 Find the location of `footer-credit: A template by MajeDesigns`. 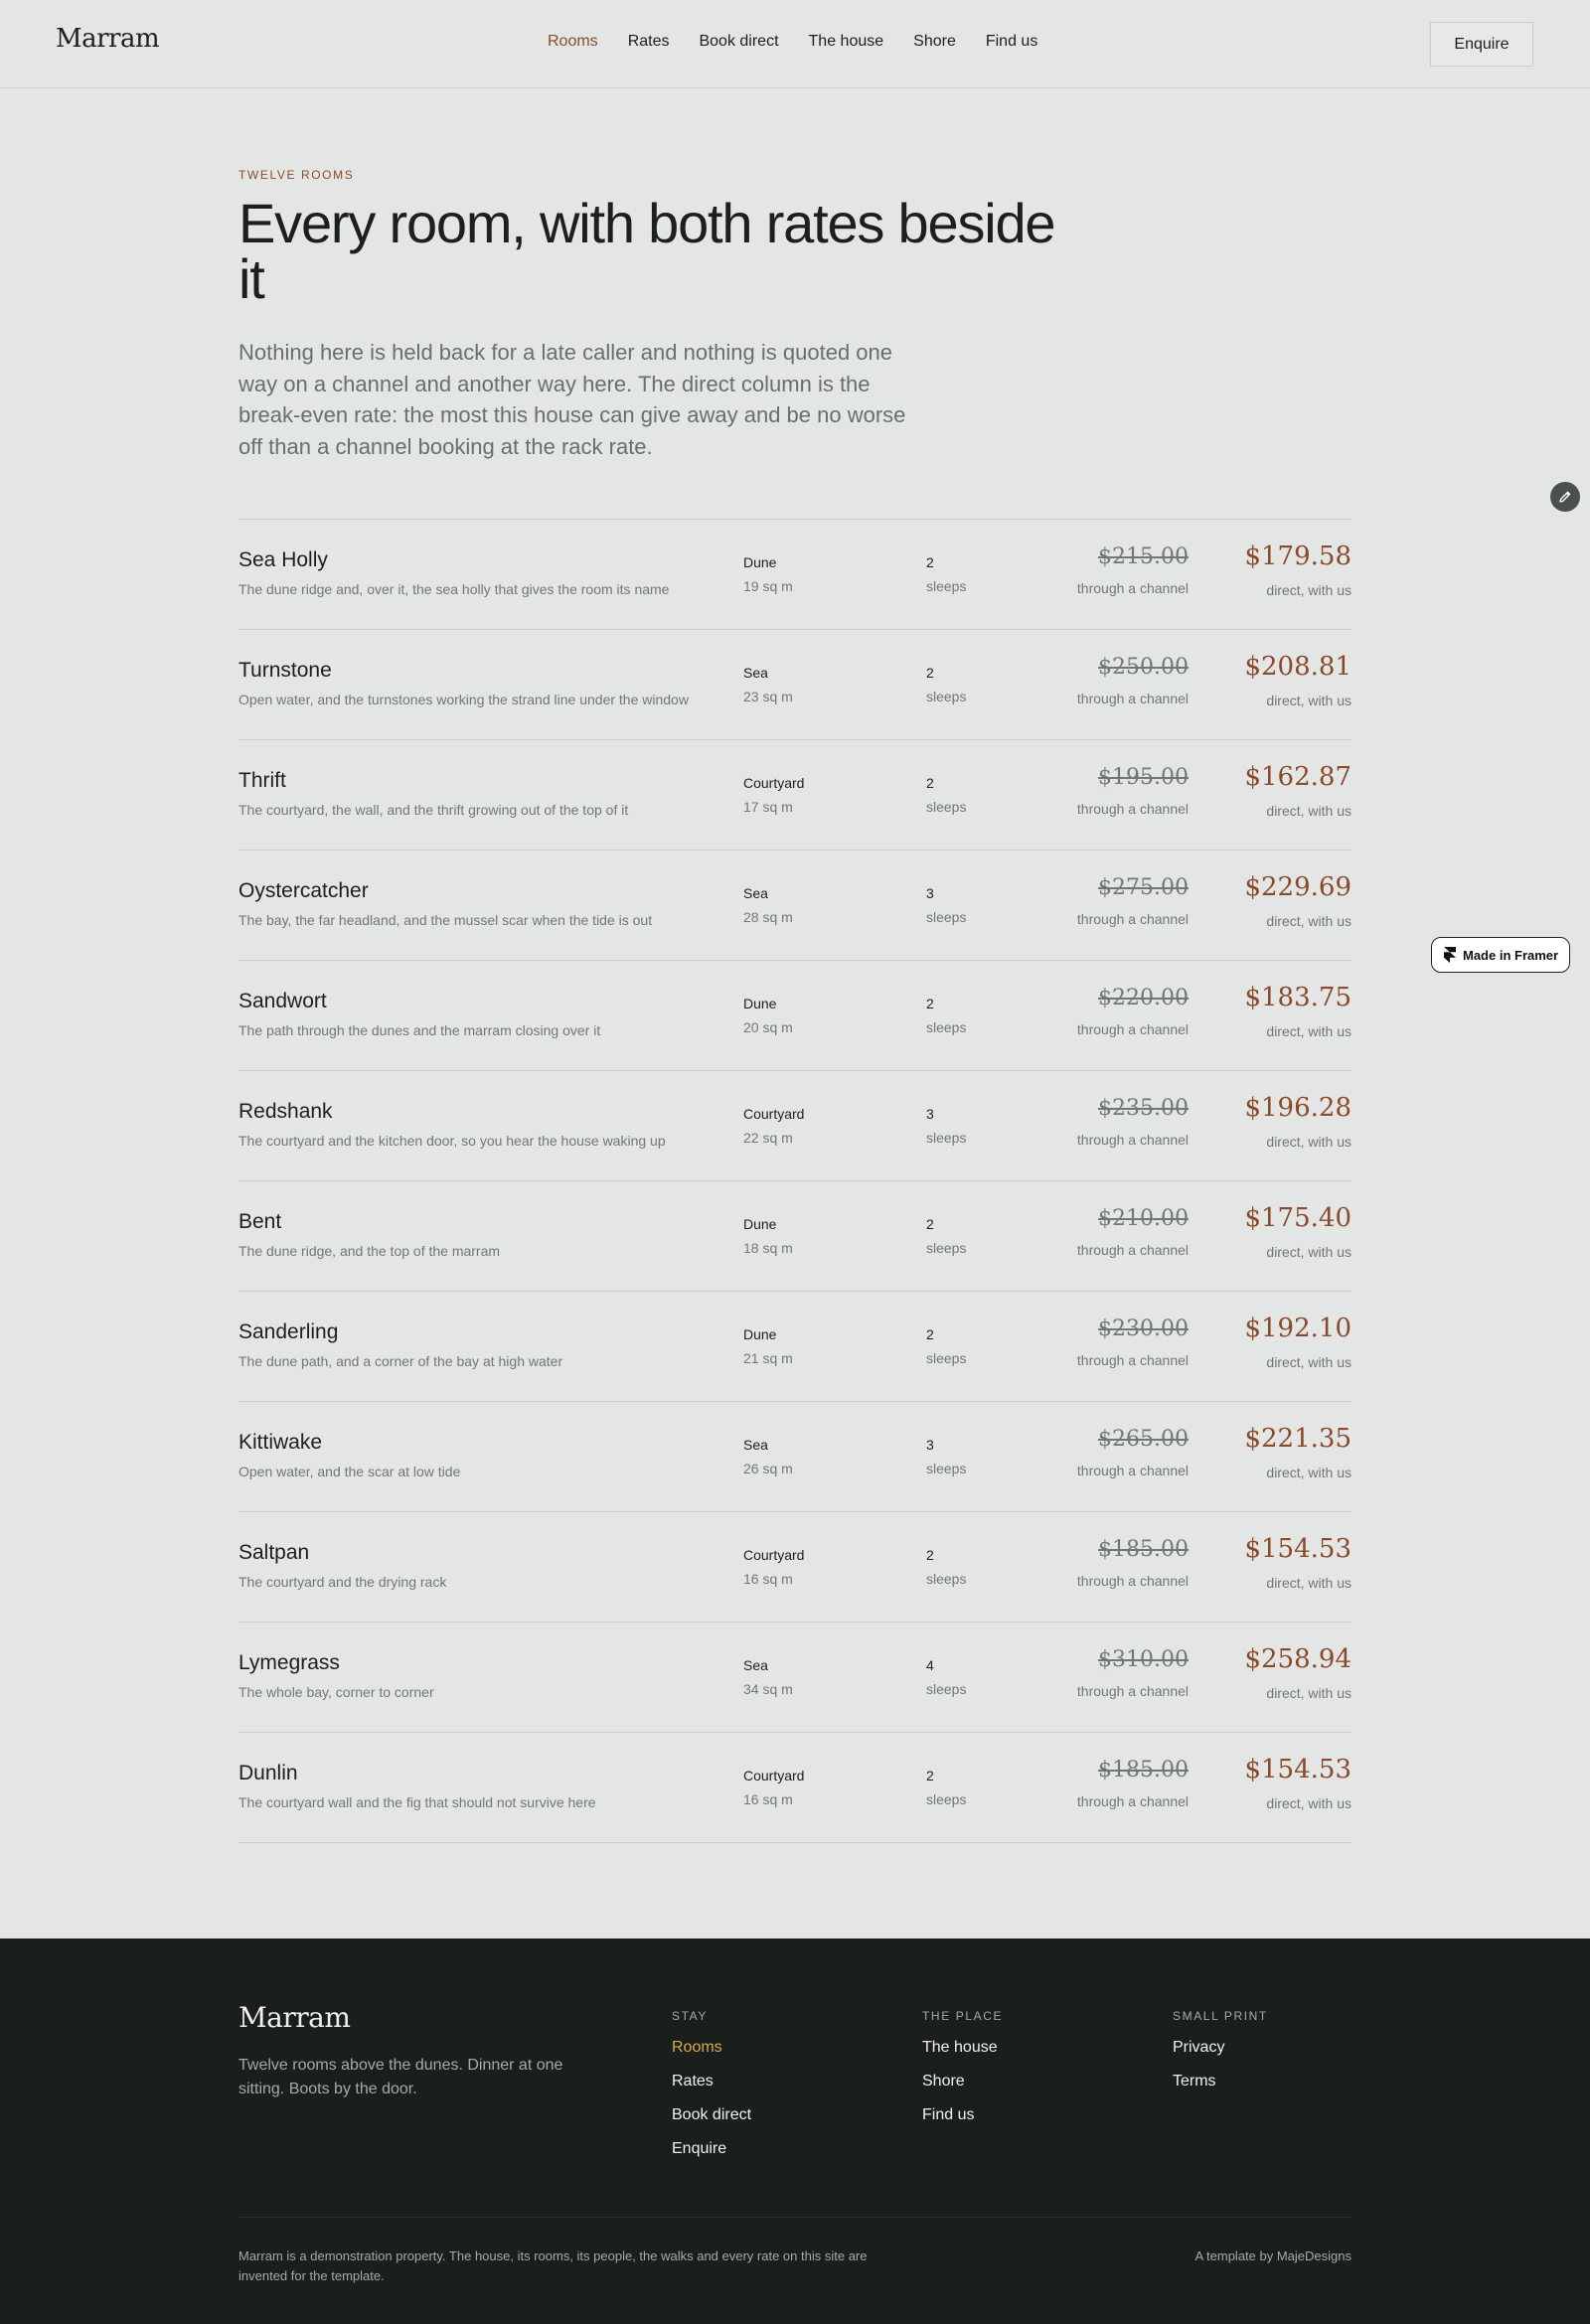

footer-credit: A template by MajeDesigns is located at coordinates (1273, 2256).